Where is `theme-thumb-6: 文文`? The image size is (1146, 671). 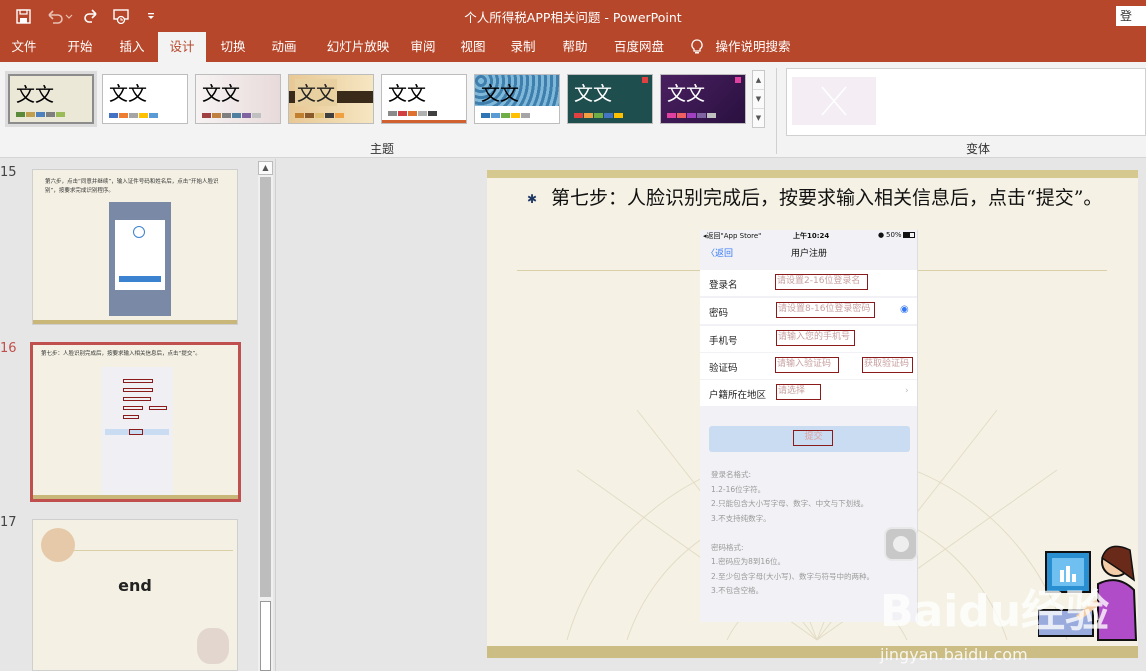
theme-thumb-6: 文文 is located at coordinates (517, 99).